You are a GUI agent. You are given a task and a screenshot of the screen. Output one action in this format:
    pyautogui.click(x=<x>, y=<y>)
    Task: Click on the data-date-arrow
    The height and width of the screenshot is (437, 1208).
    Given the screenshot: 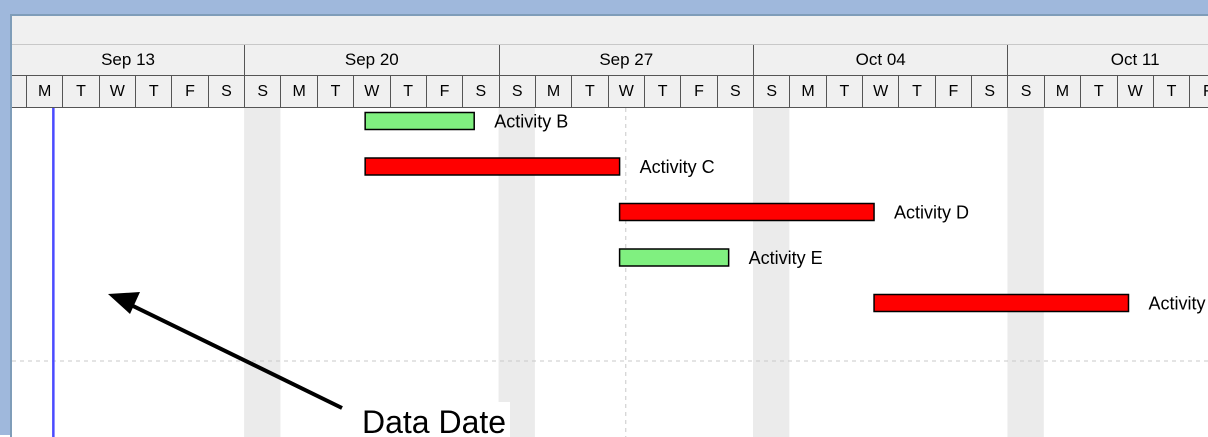 What is the action you would take?
    pyautogui.click(x=234, y=355)
    